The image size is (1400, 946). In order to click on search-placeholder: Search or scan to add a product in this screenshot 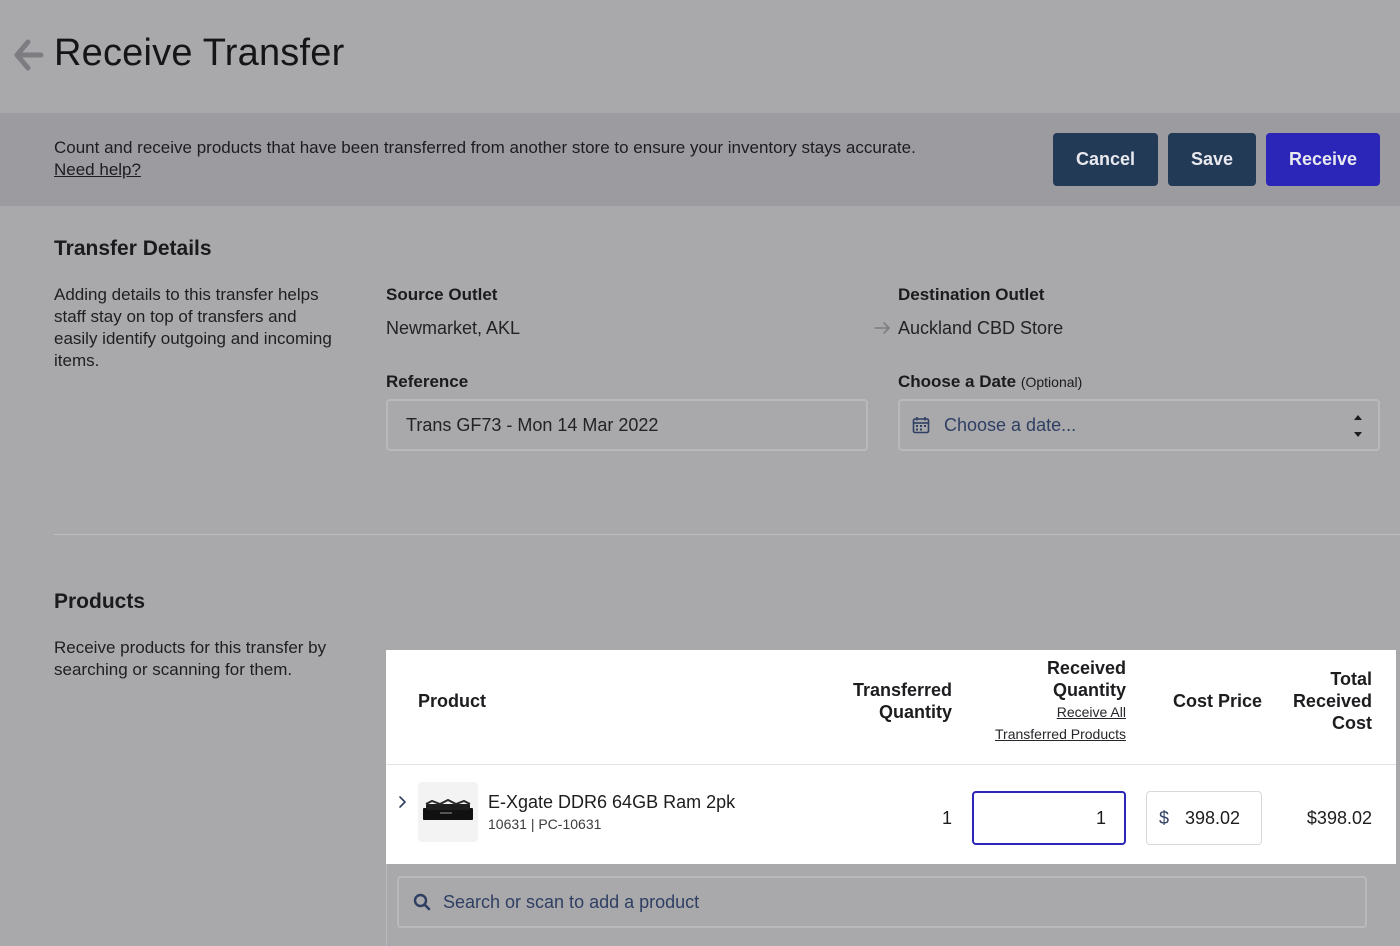, I will do `click(571, 901)`.